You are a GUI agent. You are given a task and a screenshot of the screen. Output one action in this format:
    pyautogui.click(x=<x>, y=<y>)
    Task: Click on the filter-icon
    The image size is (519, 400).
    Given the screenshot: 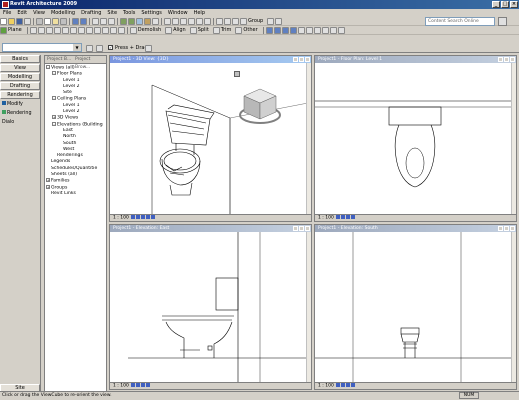 What is the action you would take?
    pyautogui.click(x=148, y=48)
    